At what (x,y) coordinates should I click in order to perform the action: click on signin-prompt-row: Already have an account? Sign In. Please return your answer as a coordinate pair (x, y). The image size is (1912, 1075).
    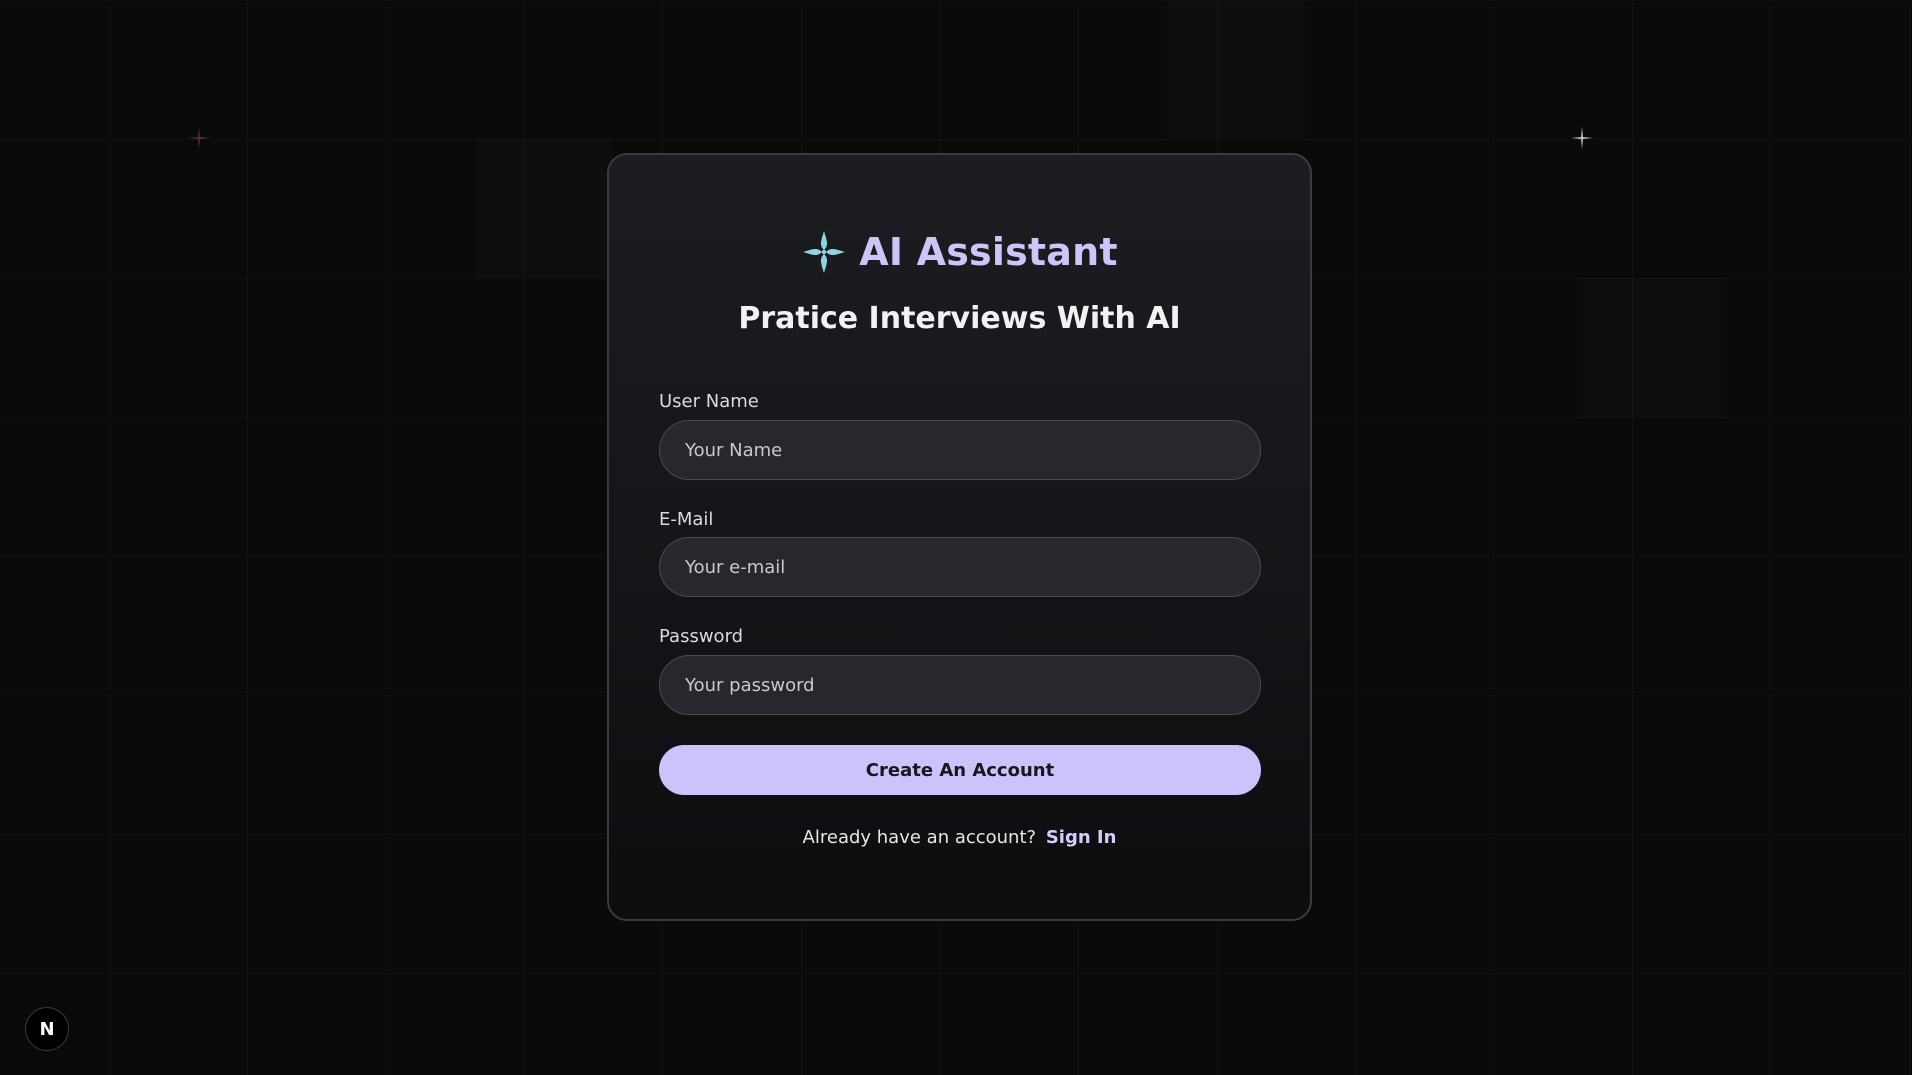
    Looking at the image, I should click on (959, 837).